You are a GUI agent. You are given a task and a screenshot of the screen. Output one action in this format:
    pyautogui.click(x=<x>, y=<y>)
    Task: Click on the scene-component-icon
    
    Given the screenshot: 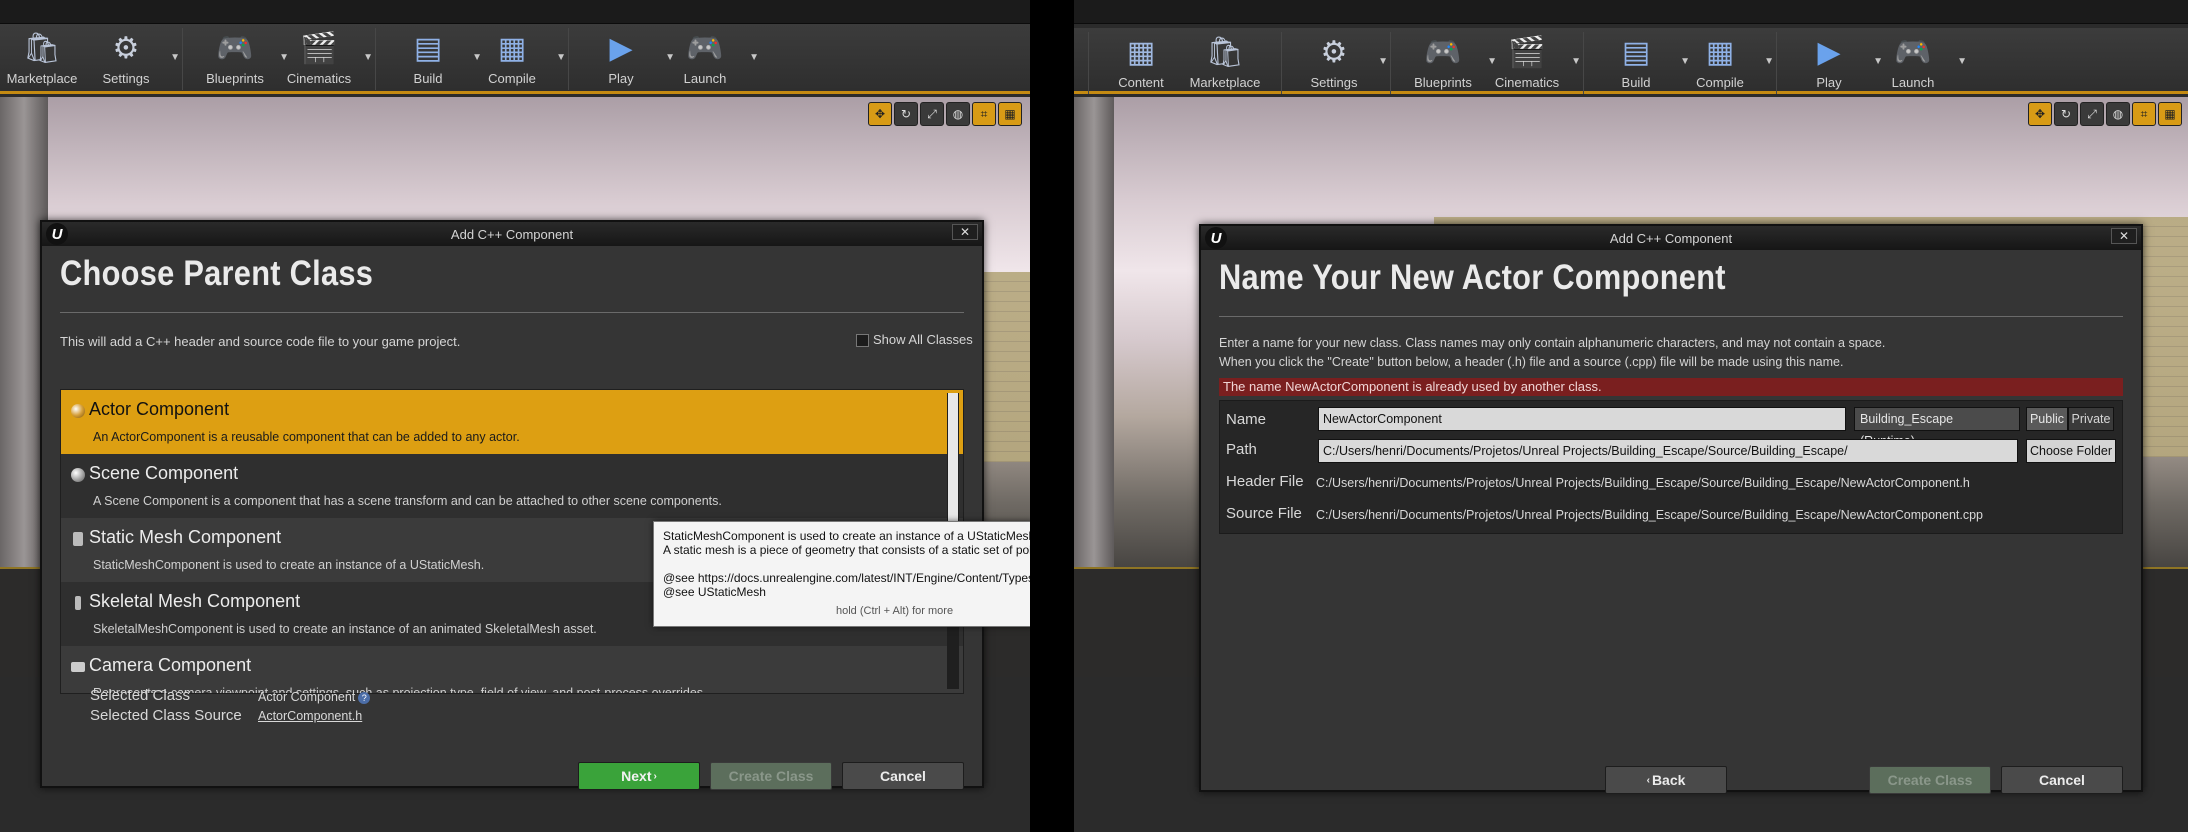 What is the action you would take?
    pyautogui.click(x=78, y=475)
    